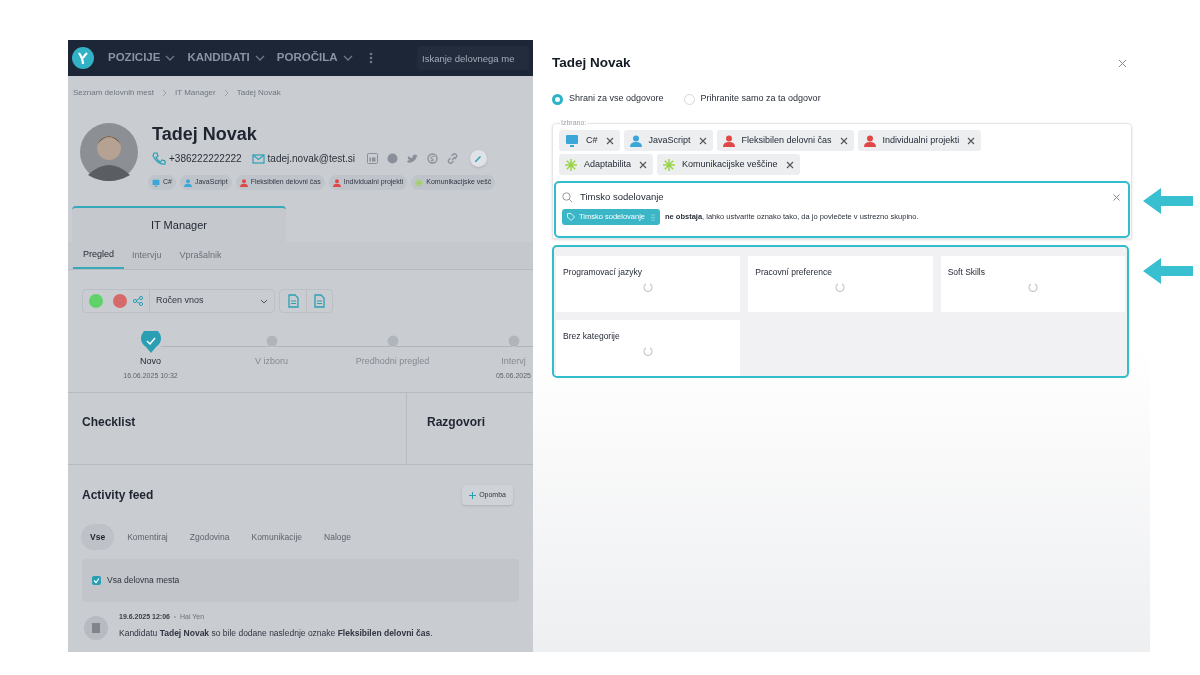  Describe the element at coordinates (785, 140) in the screenshot. I see `tag-chip: Fleksibilen delovni čas` at that location.